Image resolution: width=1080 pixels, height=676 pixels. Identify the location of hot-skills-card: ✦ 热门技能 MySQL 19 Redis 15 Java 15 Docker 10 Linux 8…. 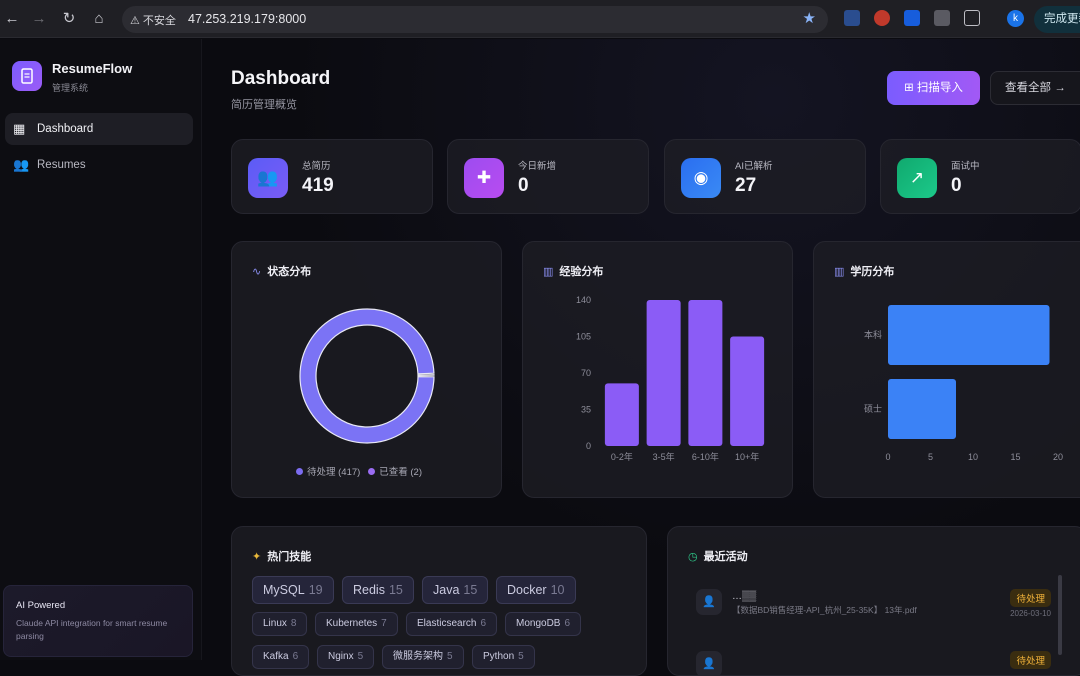
(439, 601).